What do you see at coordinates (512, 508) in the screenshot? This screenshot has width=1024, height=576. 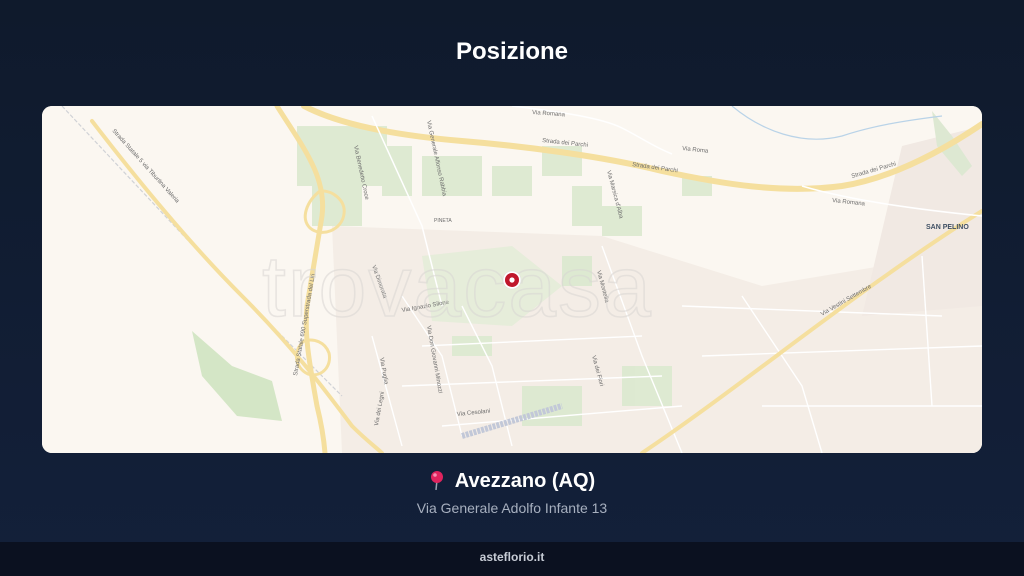 I see `address-label: Via Generale Adolfo Infante 13` at bounding box center [512, 508].